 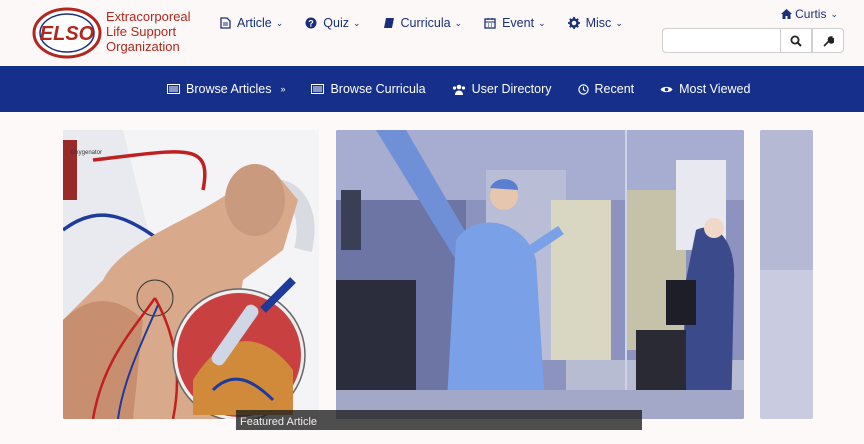 I want to click on nav-browse-curricula: Browse Curricula, so click(x=368, y=89).